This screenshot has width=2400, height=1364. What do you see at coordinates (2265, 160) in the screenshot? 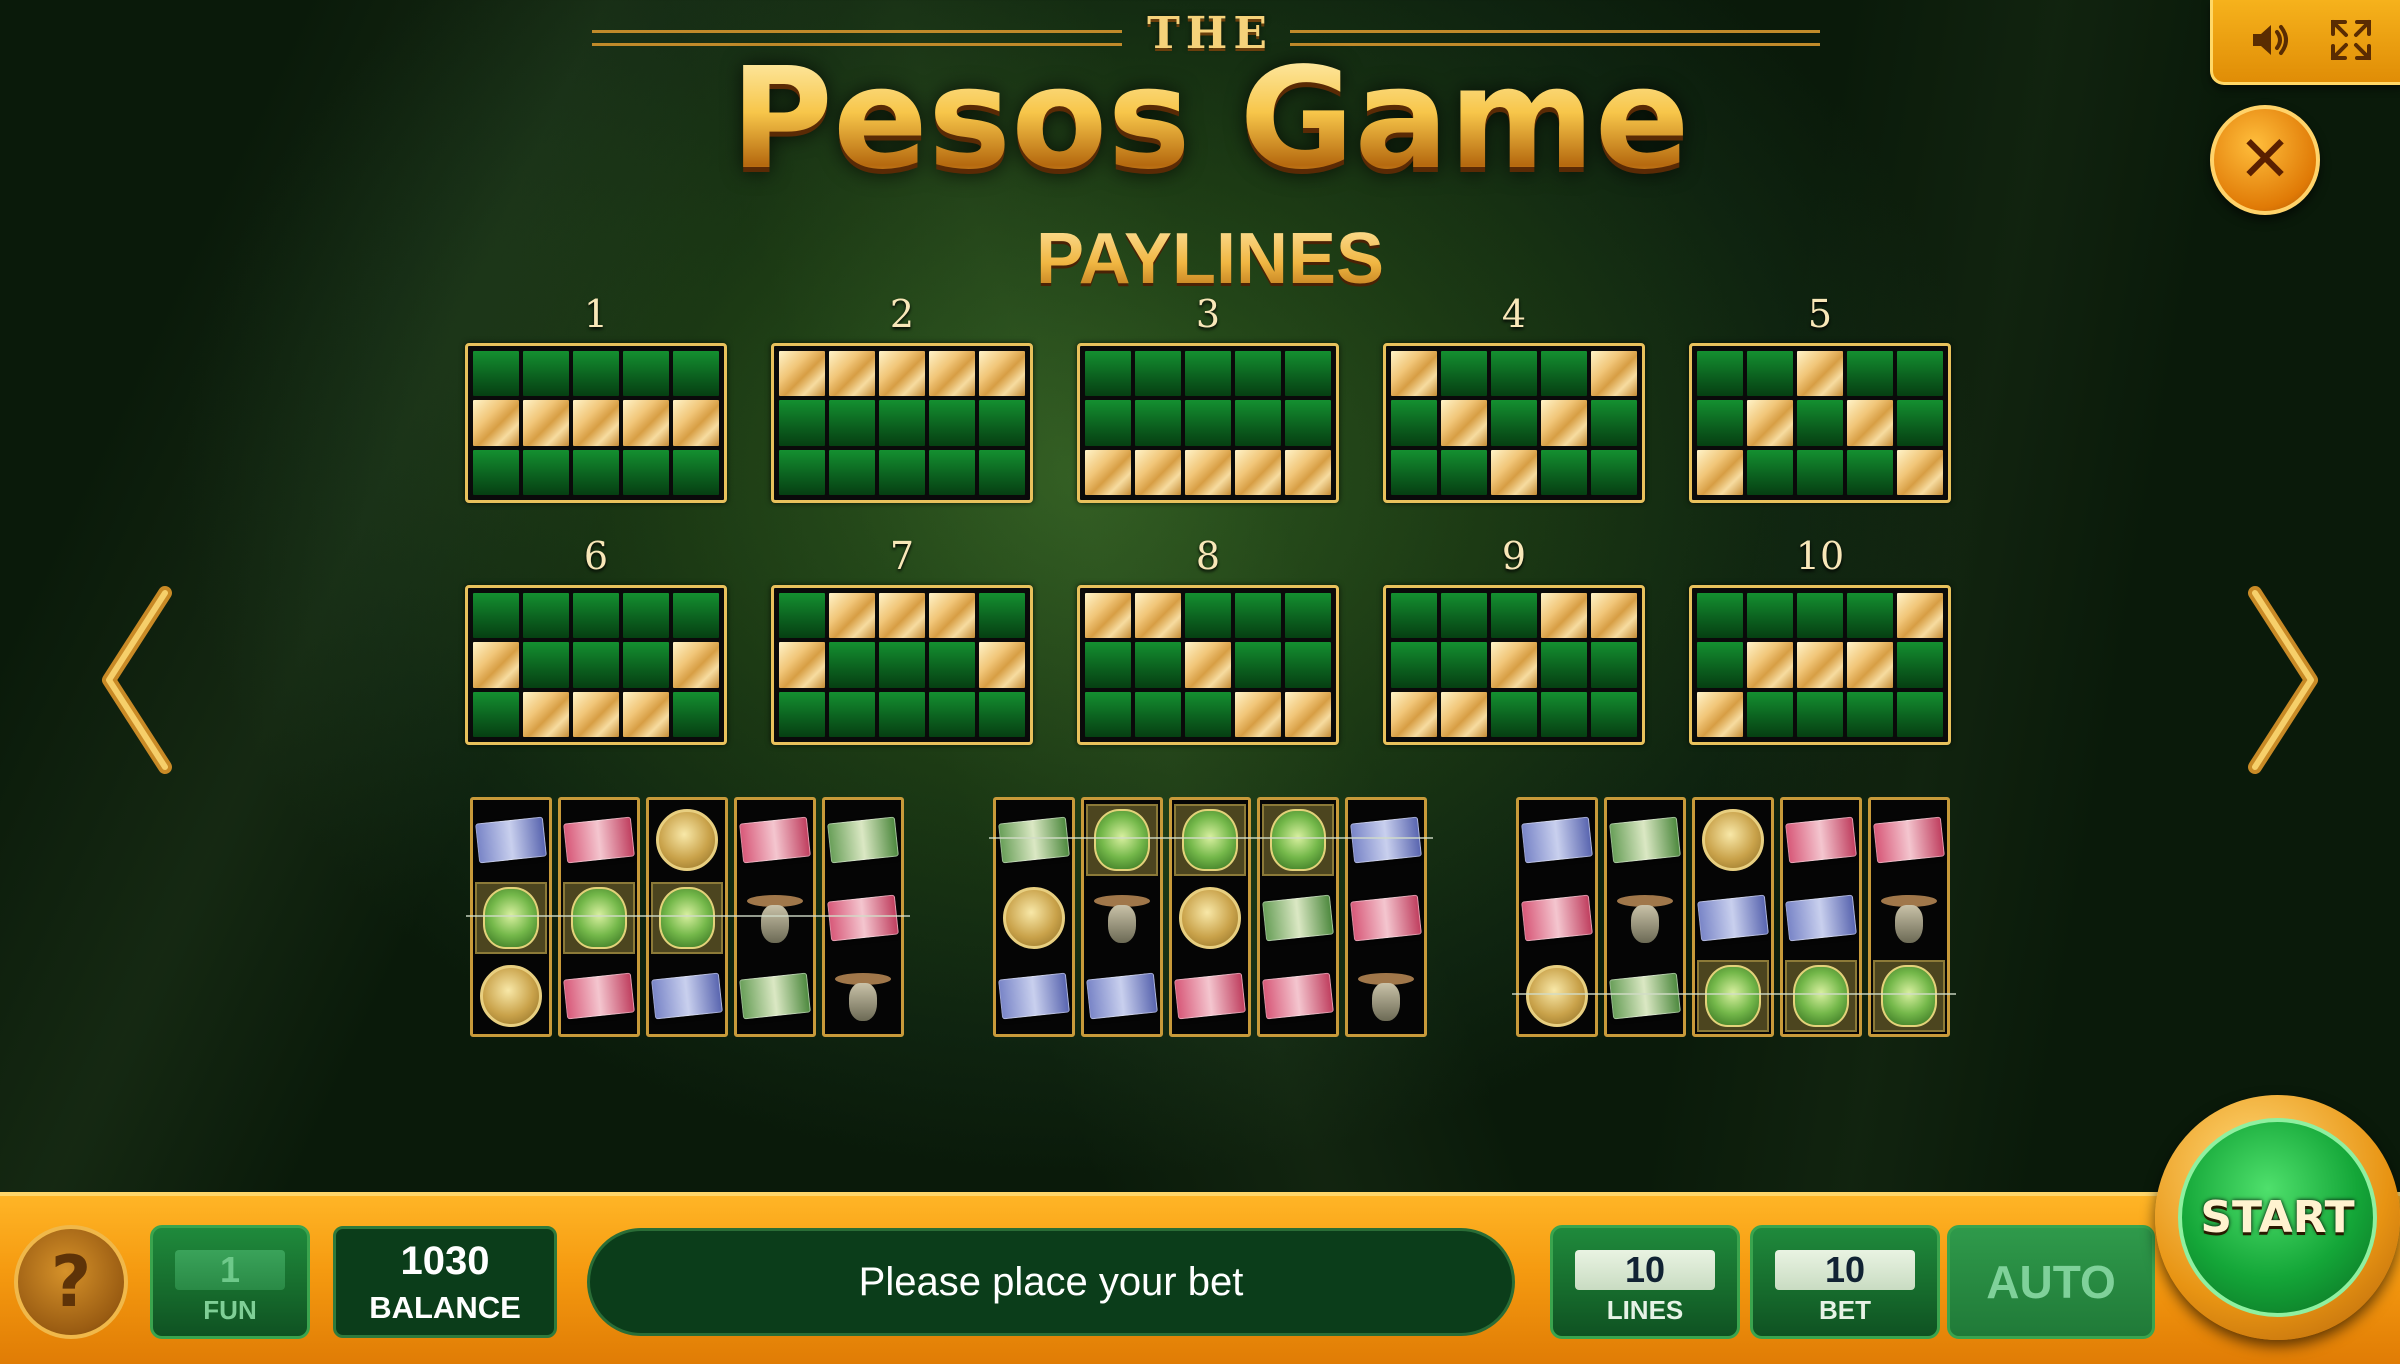
I see `close-button: ✕` at bounding box center [2265, 160].